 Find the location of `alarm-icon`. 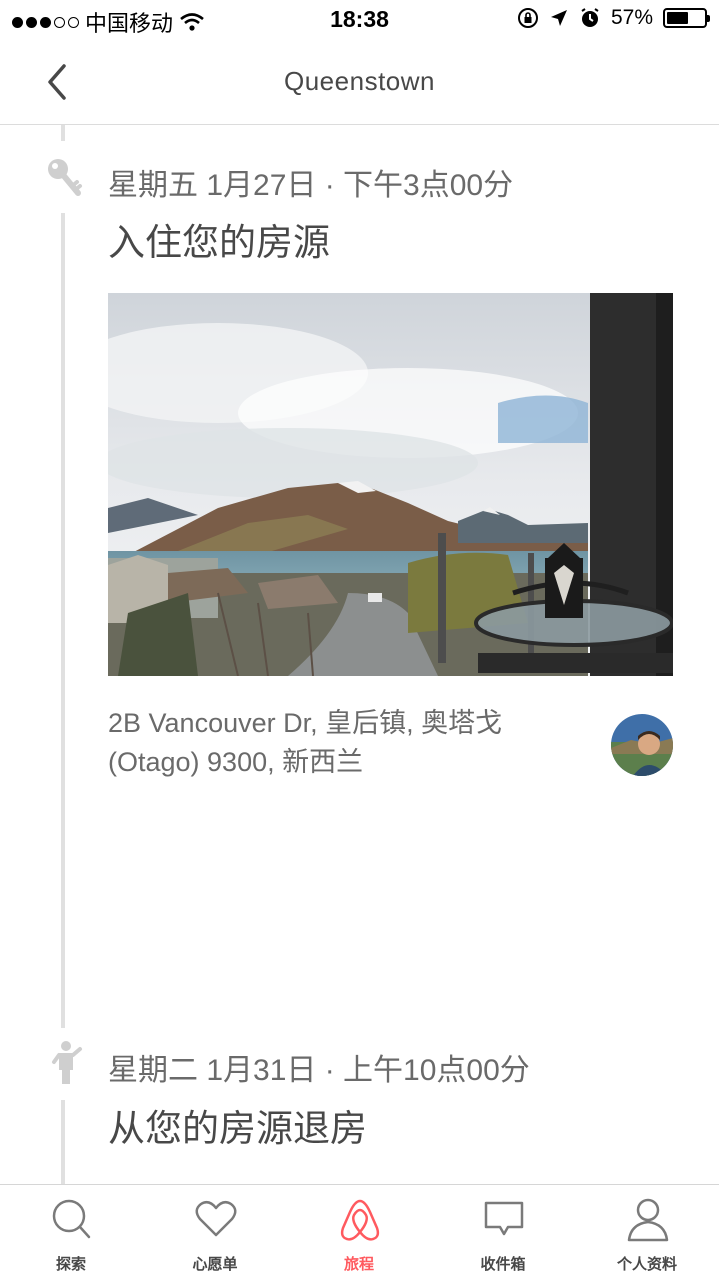

alarm-icon is located at coordinates (590, 17).